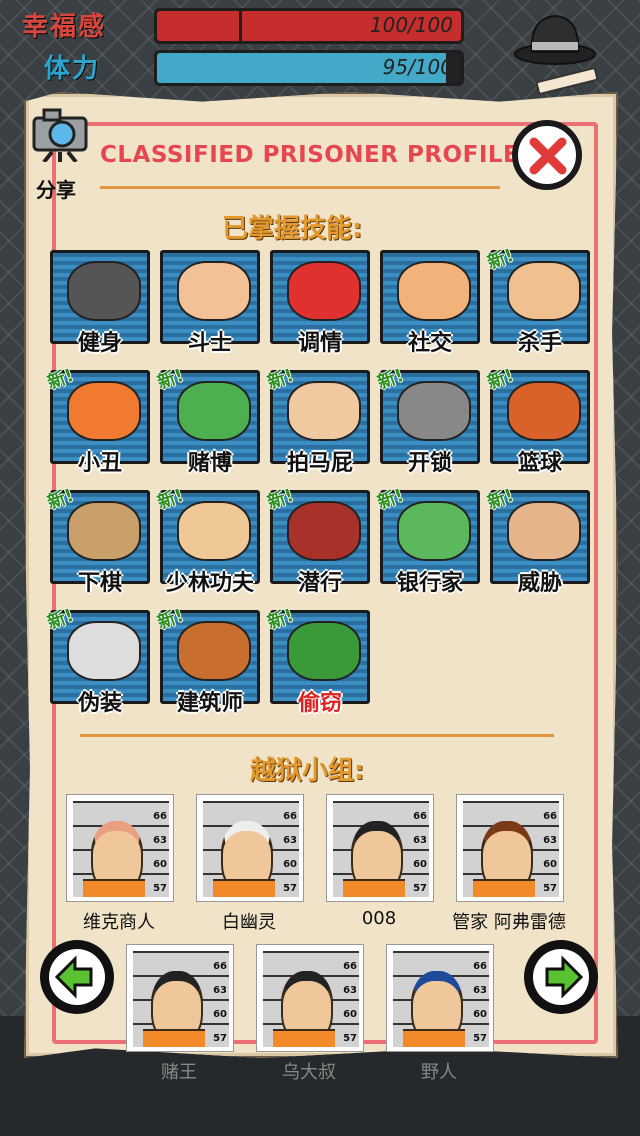  What do you see at coordinates (324, 531) in the screenshot?
I see `ninja-icon` at bounding box center [324, 531].